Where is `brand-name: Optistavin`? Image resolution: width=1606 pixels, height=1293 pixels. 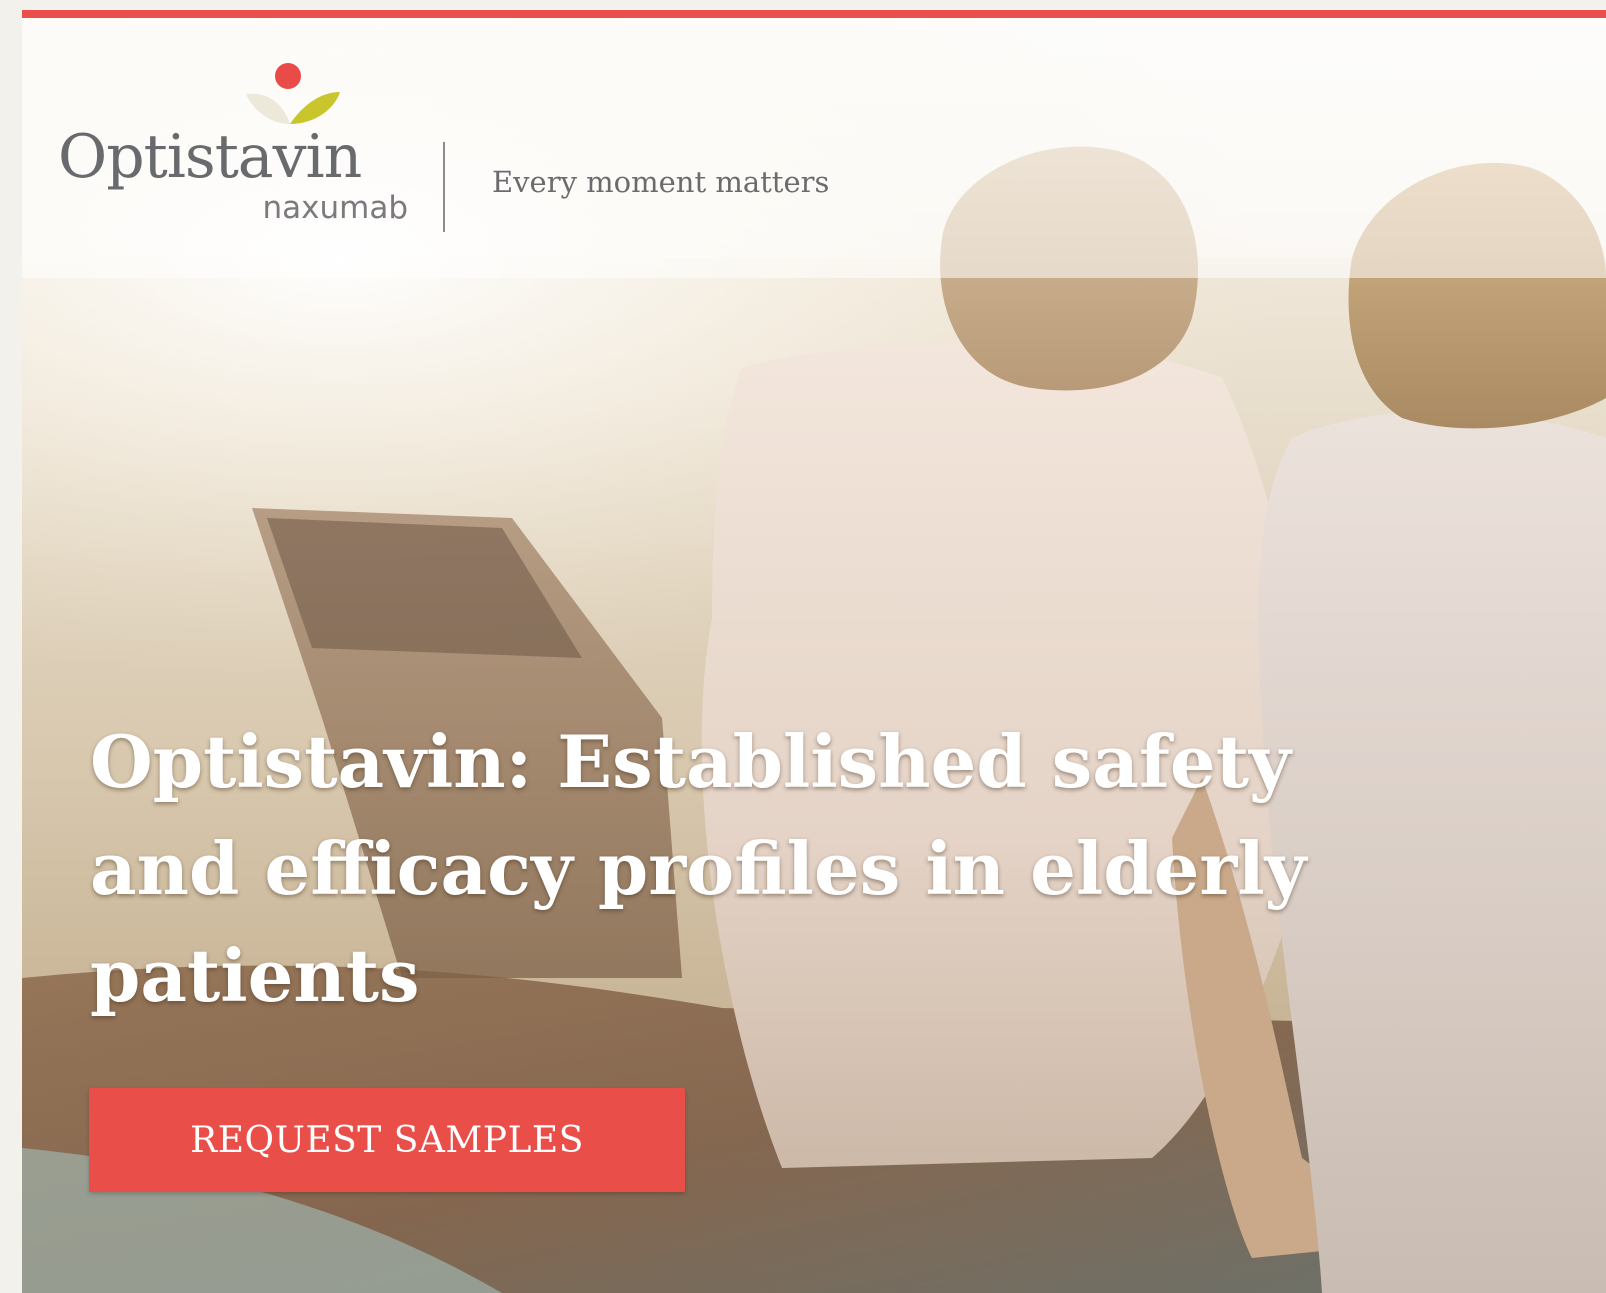
brand-name: Optistavin is located at coordinates (210, 157).